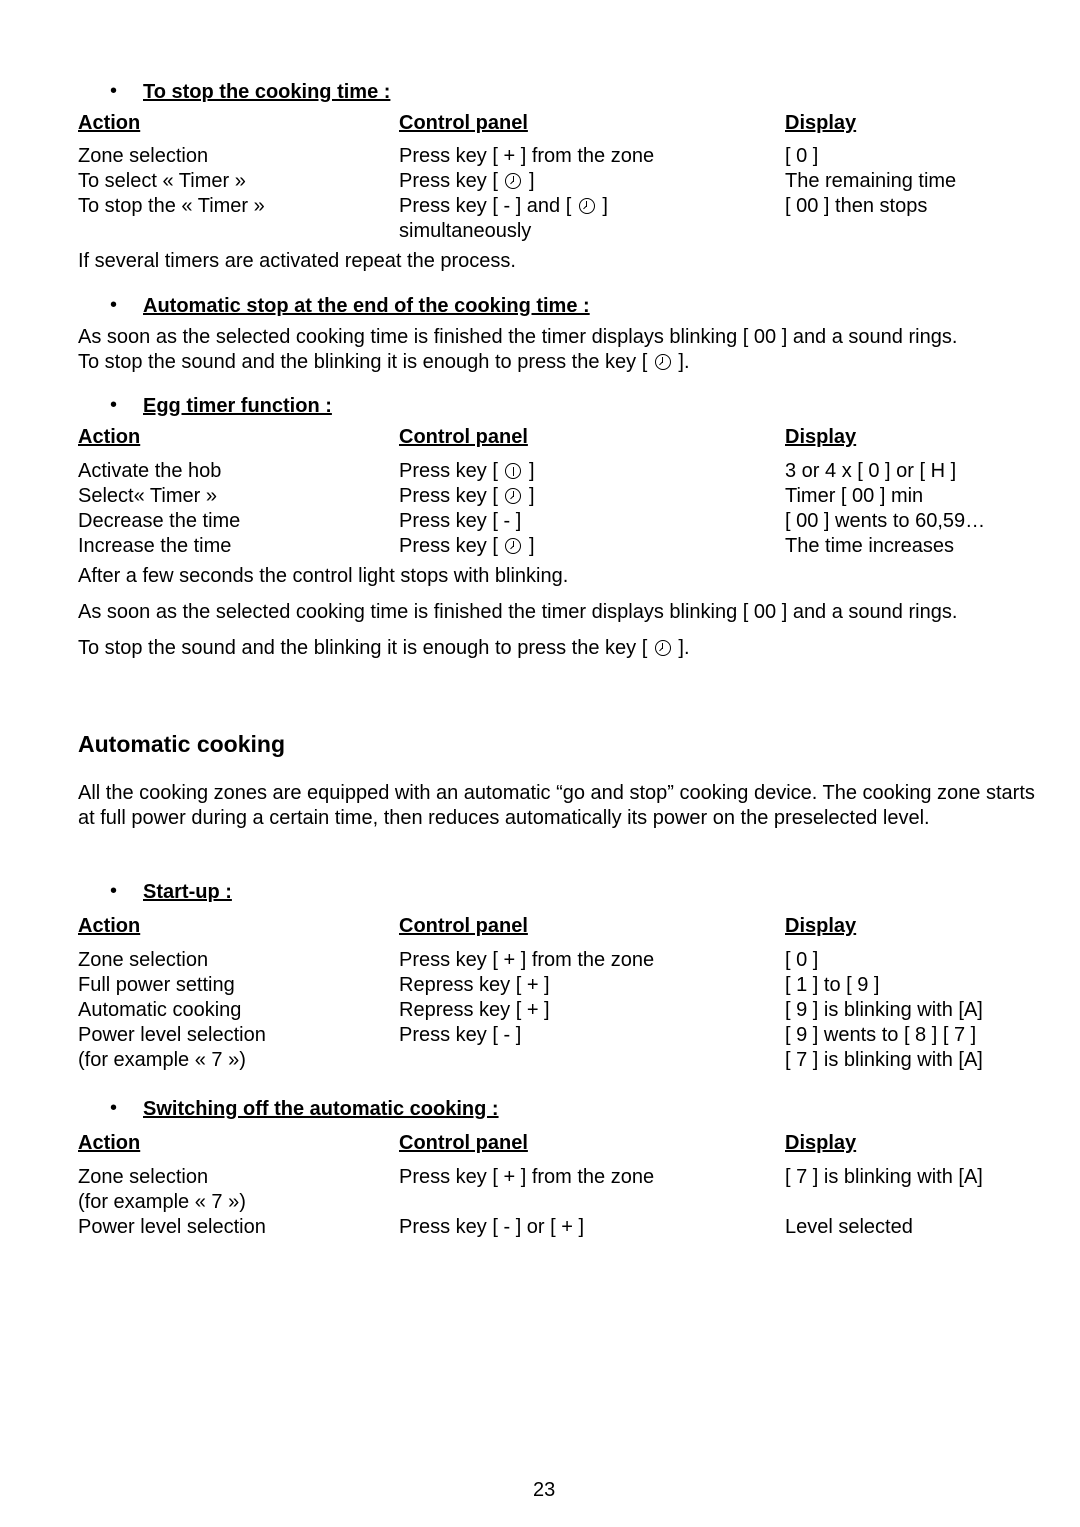  I want to click on row-action: To select « Timer », so click(162, 181).